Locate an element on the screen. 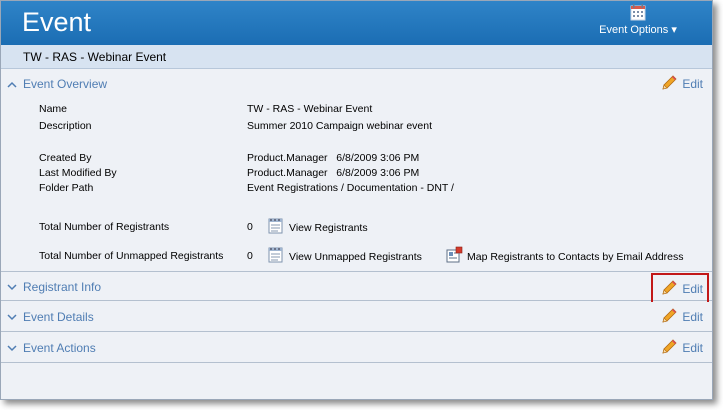  event-options-menu: Event Options ▾ is located at coordinates (638, 20).